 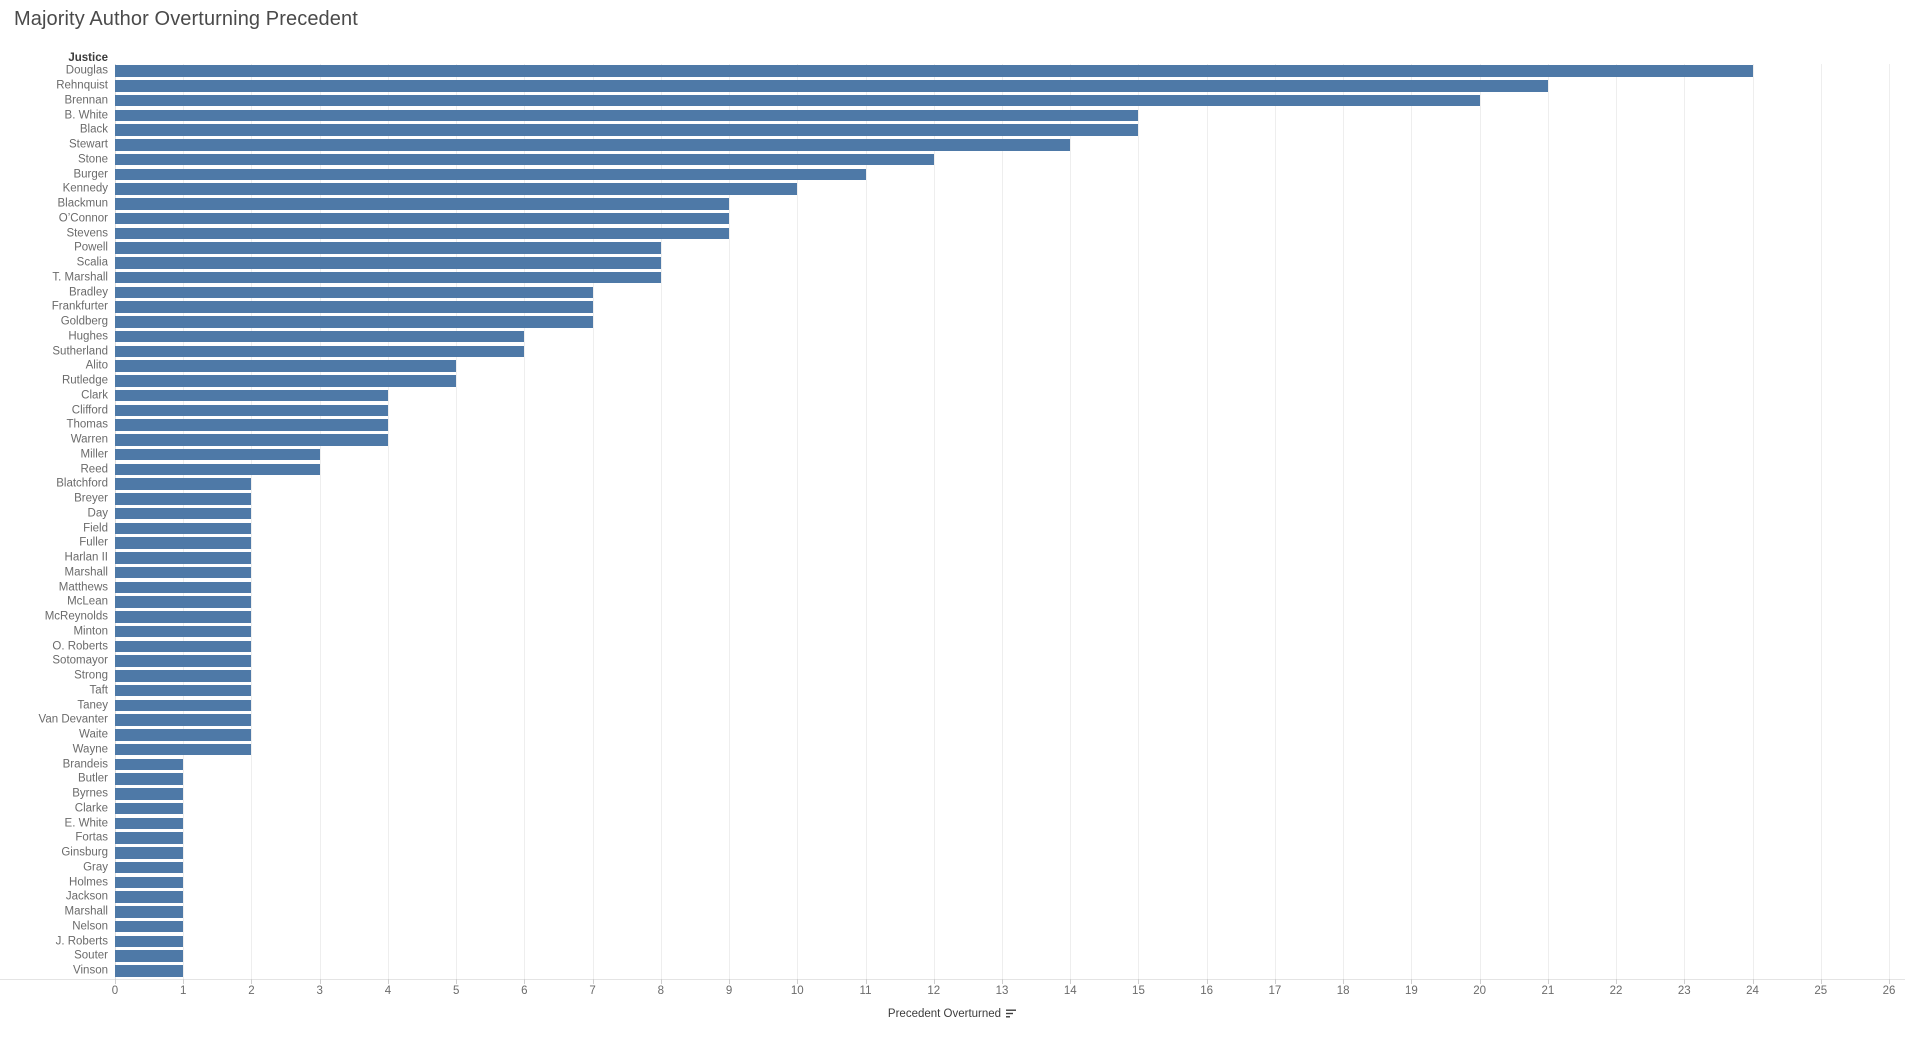 I want to click on row-label: Stone, so click(x=93, y=160).